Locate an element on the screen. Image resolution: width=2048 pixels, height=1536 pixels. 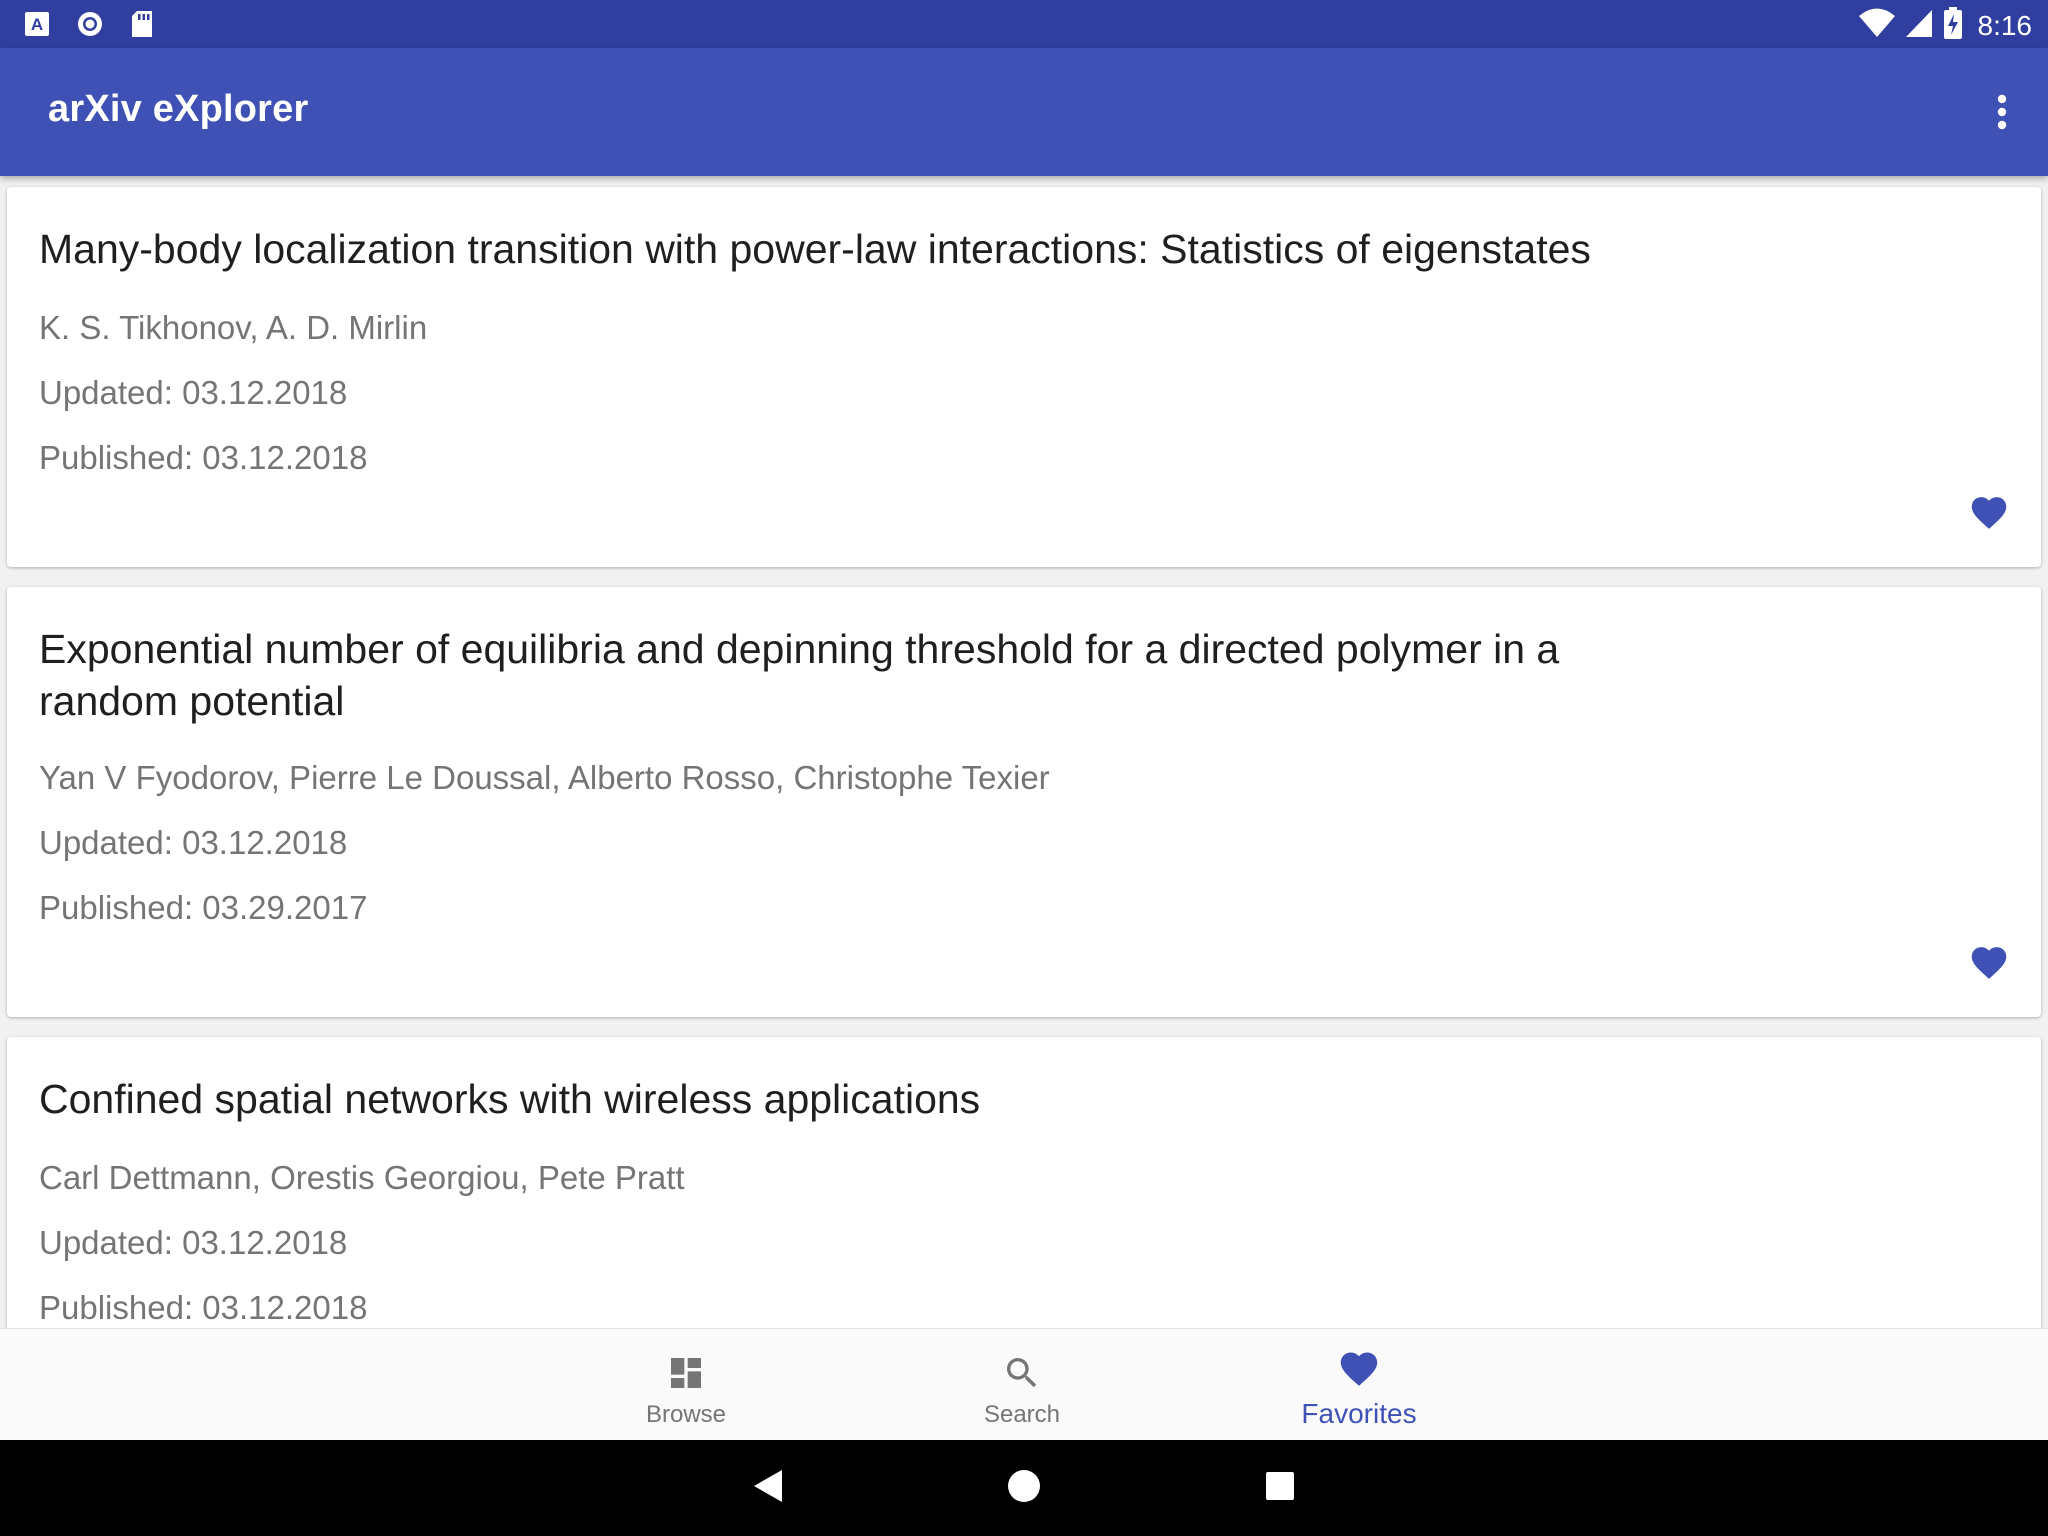
system-navigation-bar is located at coordinates (1024, 1488).